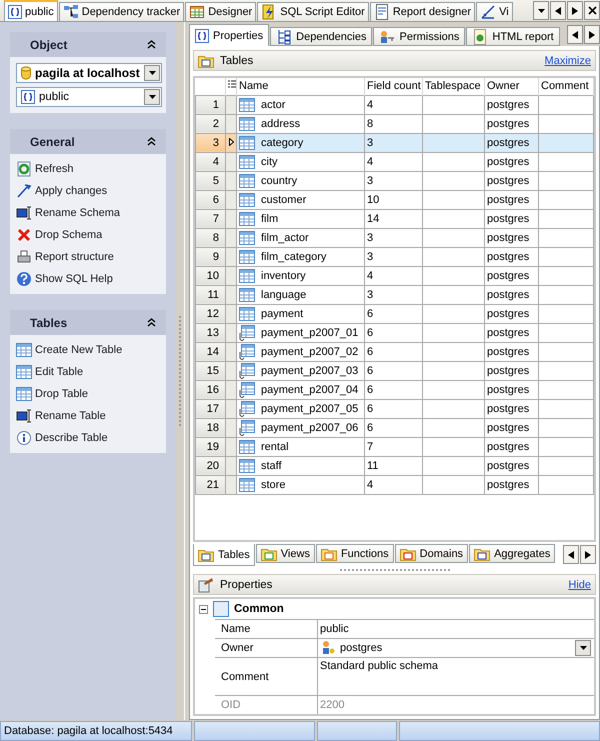 The height and width of the screenshot is (741, 600). Describe the element at coordinates (89, 235) in the screenshot. I see `action-link: Drop Schema` at that location.